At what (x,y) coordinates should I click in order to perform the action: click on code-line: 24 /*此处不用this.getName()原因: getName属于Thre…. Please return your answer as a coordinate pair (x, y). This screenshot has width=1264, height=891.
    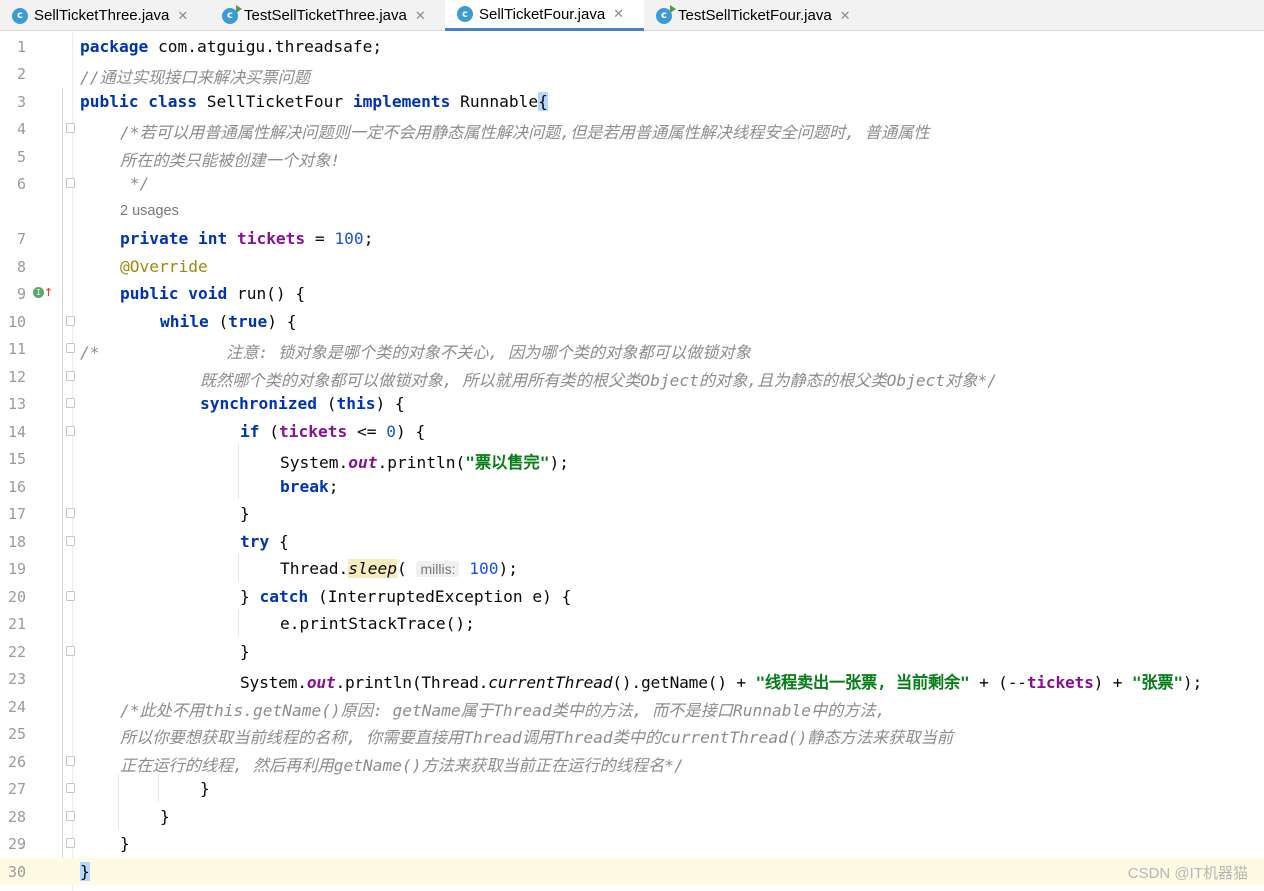
    Looking at the image, I should click on (632, 706).